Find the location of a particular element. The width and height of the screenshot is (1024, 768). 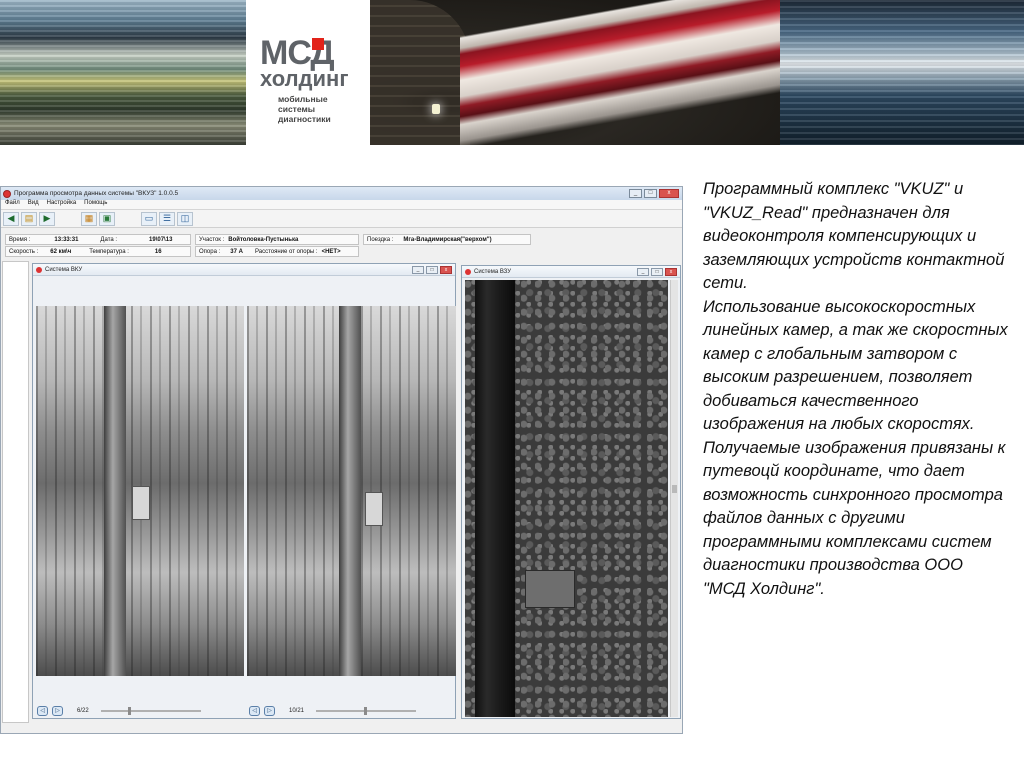

support-value: 37 А is located at coordinates (236, 251).